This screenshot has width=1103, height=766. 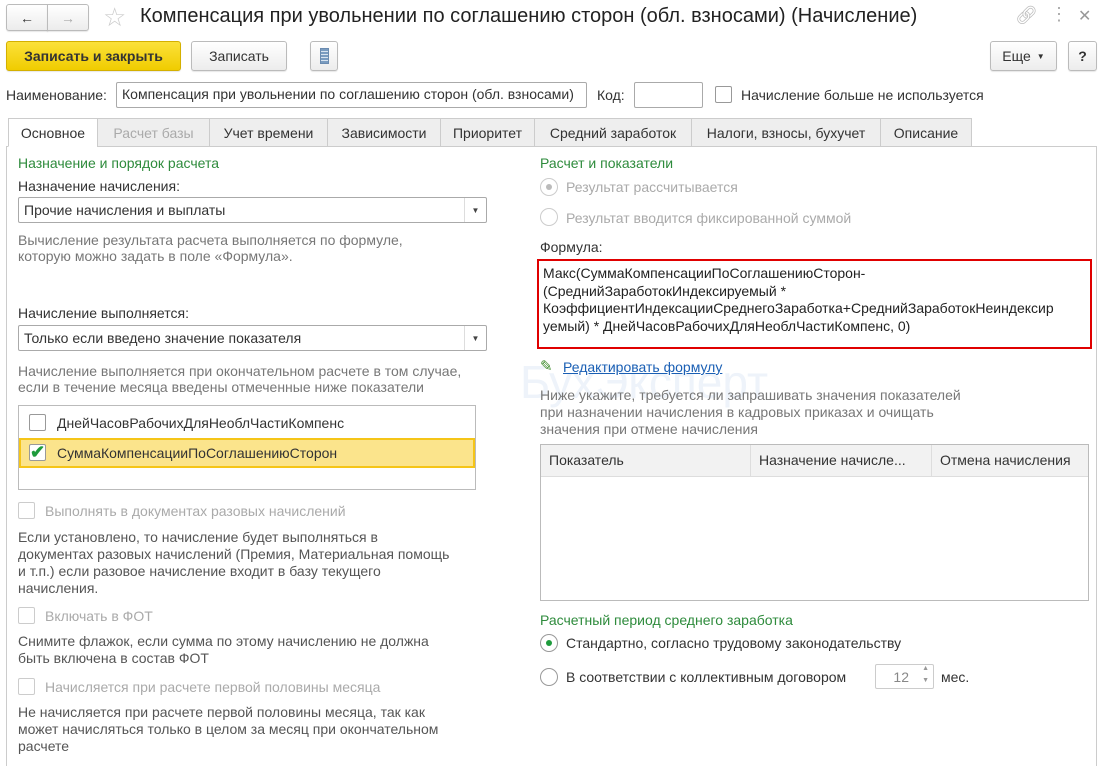 I want to click on radio-fixed-label: Результат вводится фиксированной суммой, so click(x=709, y=218).